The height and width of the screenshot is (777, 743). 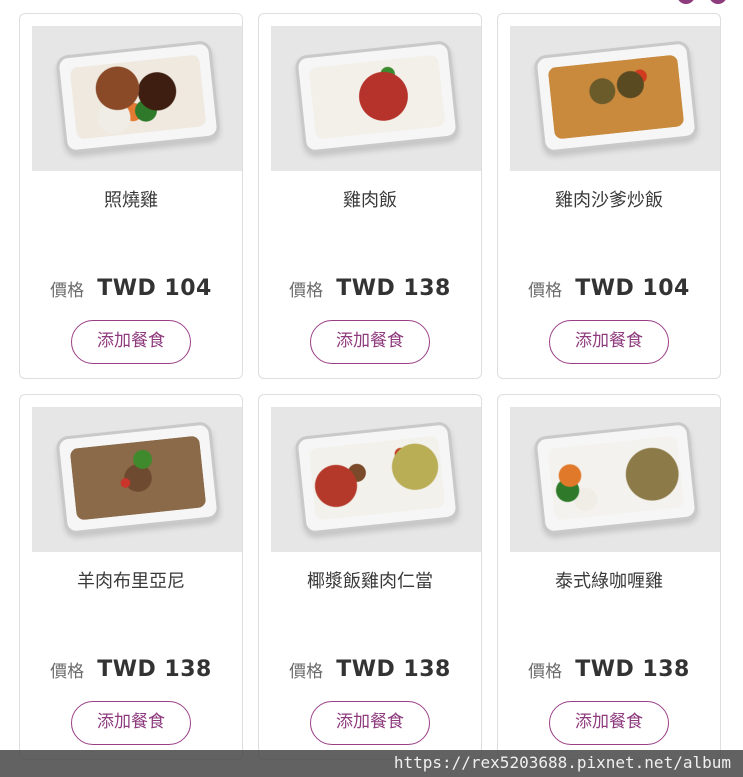 What do you see at coordinates (371, 763) in the screenshot?
I see `watermark-bar: https://rex5203688.pixnet.net/album` at bounding box center [371, 763].